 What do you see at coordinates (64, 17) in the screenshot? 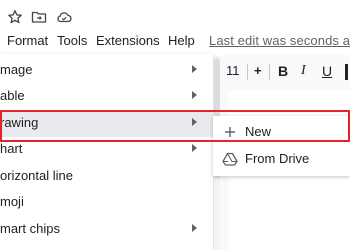
I see `cloud-saved-icon` at bounding box center [64, 17].